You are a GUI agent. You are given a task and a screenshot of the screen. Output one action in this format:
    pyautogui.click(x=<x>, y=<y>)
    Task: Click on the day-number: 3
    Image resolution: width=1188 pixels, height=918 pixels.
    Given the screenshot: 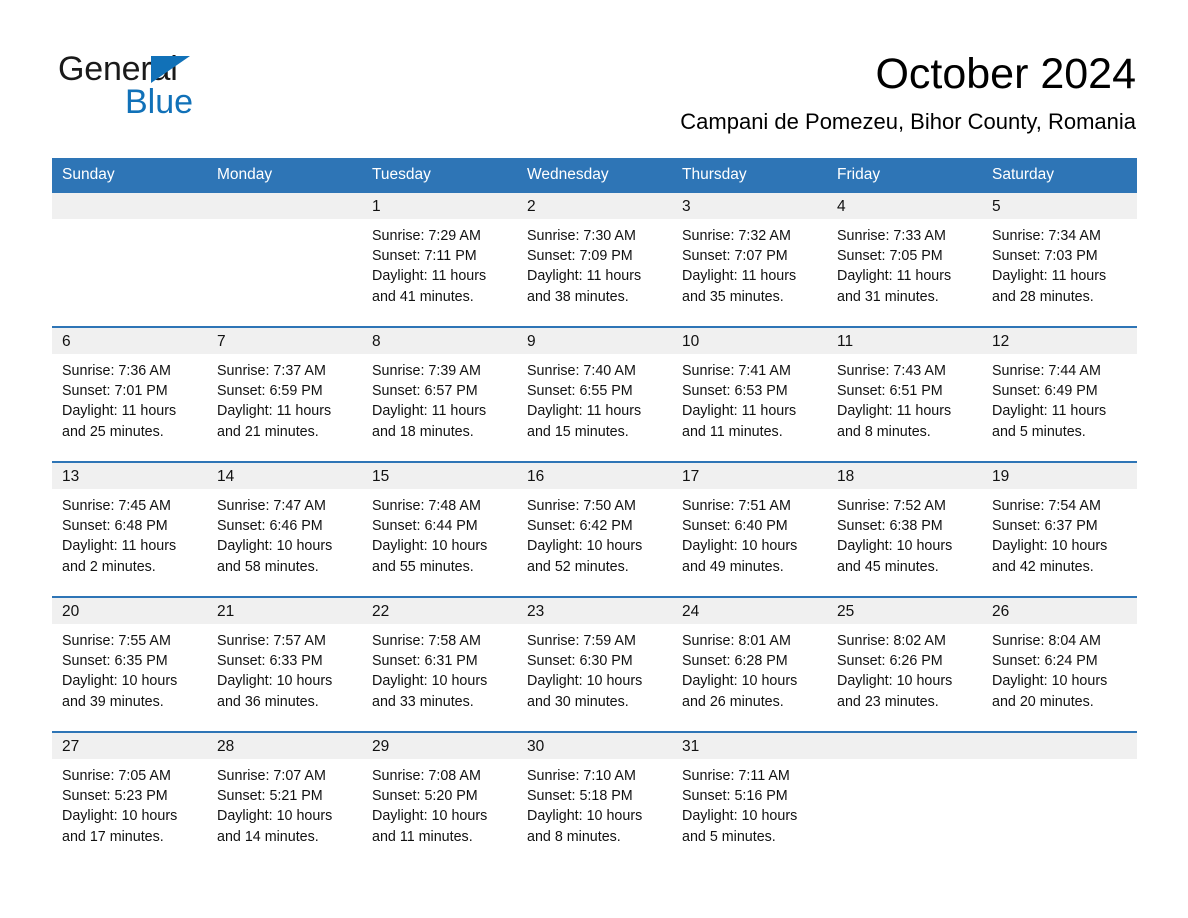 What is the action you would take?
    pyautogui.click(x=749, y=206)
    